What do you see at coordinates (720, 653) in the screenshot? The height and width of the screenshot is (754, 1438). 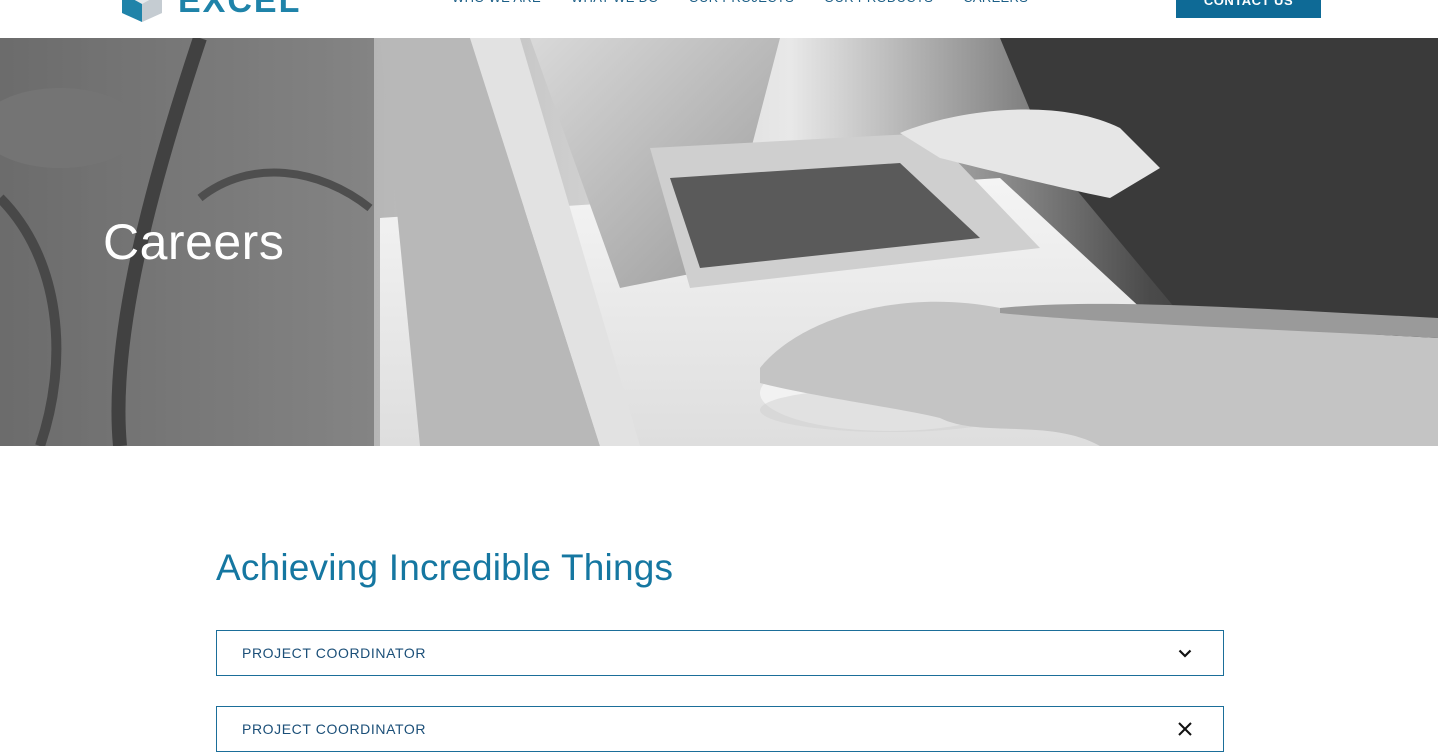 I see `accordion-item-project-coordinator: PROJECT COORDINATOR` at bounding box center [720, 653].